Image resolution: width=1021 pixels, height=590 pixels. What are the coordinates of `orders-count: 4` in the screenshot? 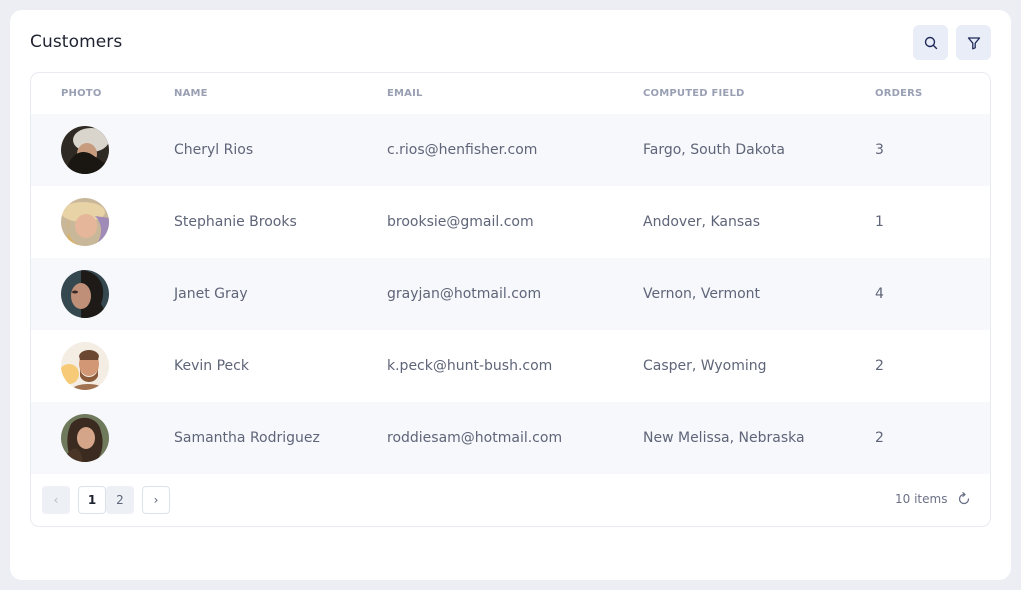 It's located at (879, 294).